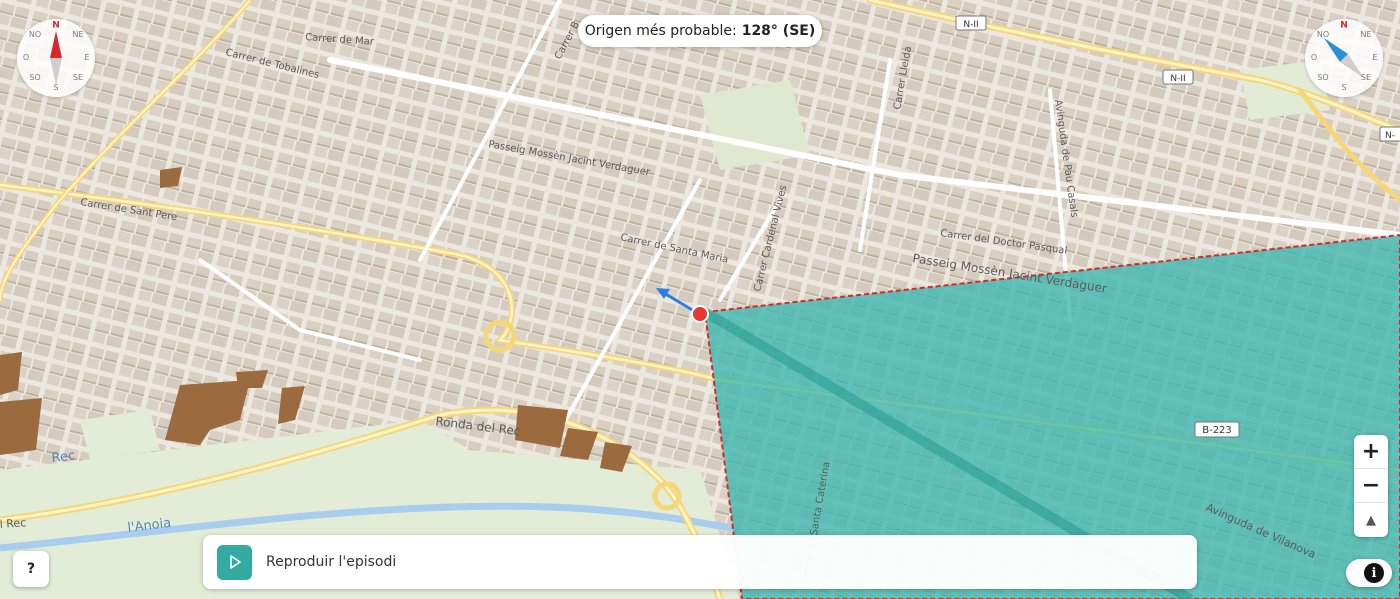 This screenshot has height=599, width=1400. Describe the element at coordinates (78, 34) in the screenshot. I see `compass-left-ne: NE` at that location.